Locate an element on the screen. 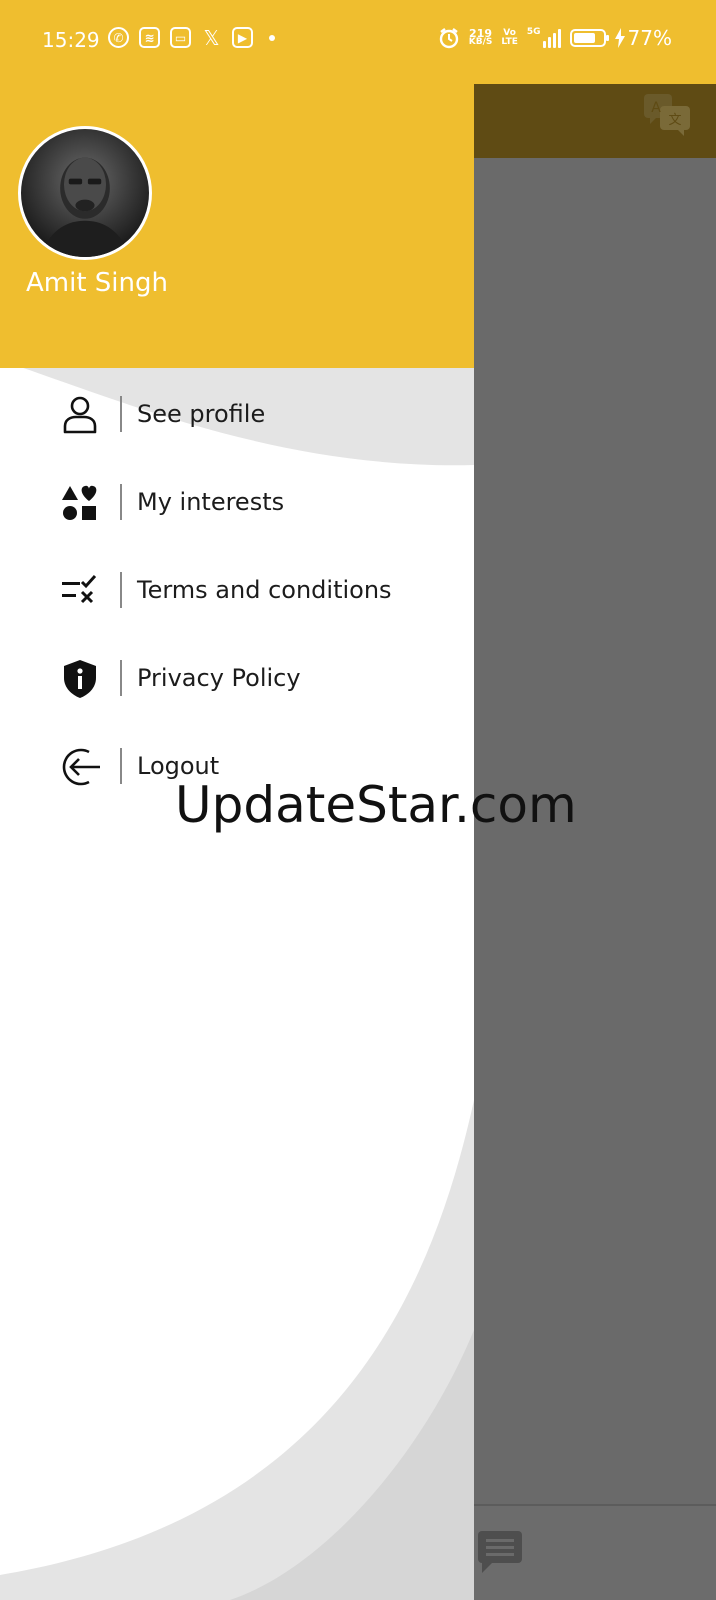  menu-label: See profile is located at coordinates (201, 414).